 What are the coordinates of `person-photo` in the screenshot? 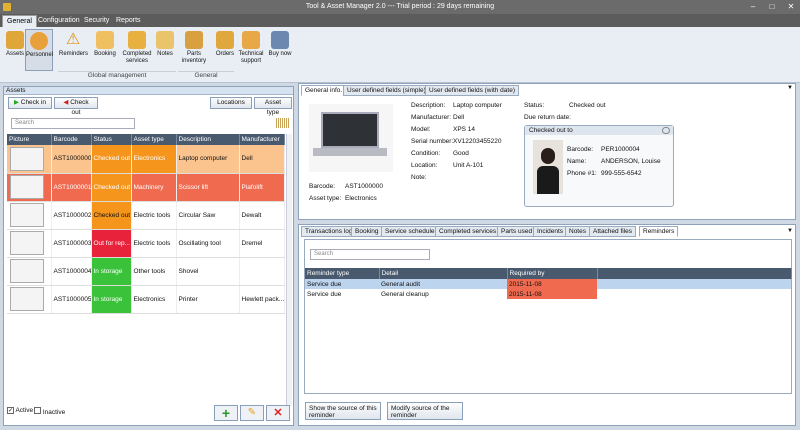 It's located at (548, 167).